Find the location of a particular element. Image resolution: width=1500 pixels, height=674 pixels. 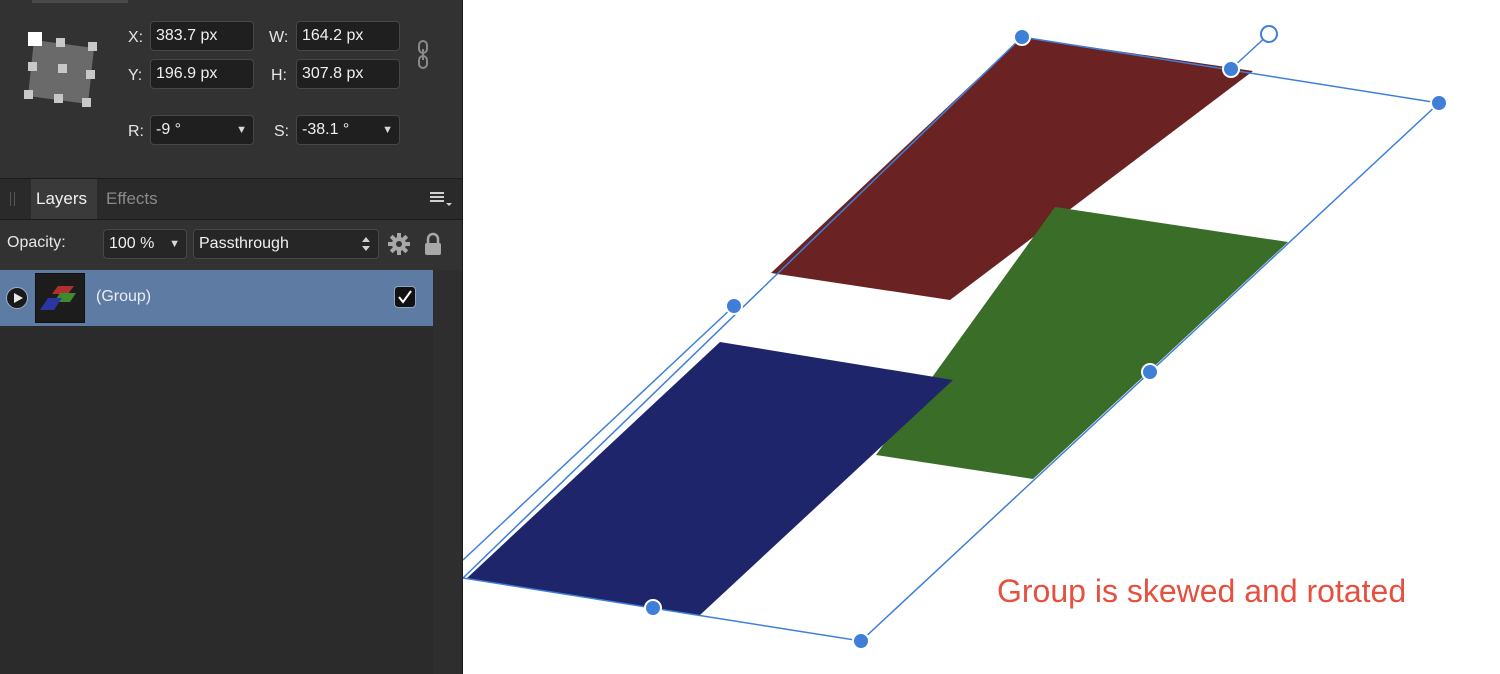

h-label: H: is located at coordinates (279, 75).